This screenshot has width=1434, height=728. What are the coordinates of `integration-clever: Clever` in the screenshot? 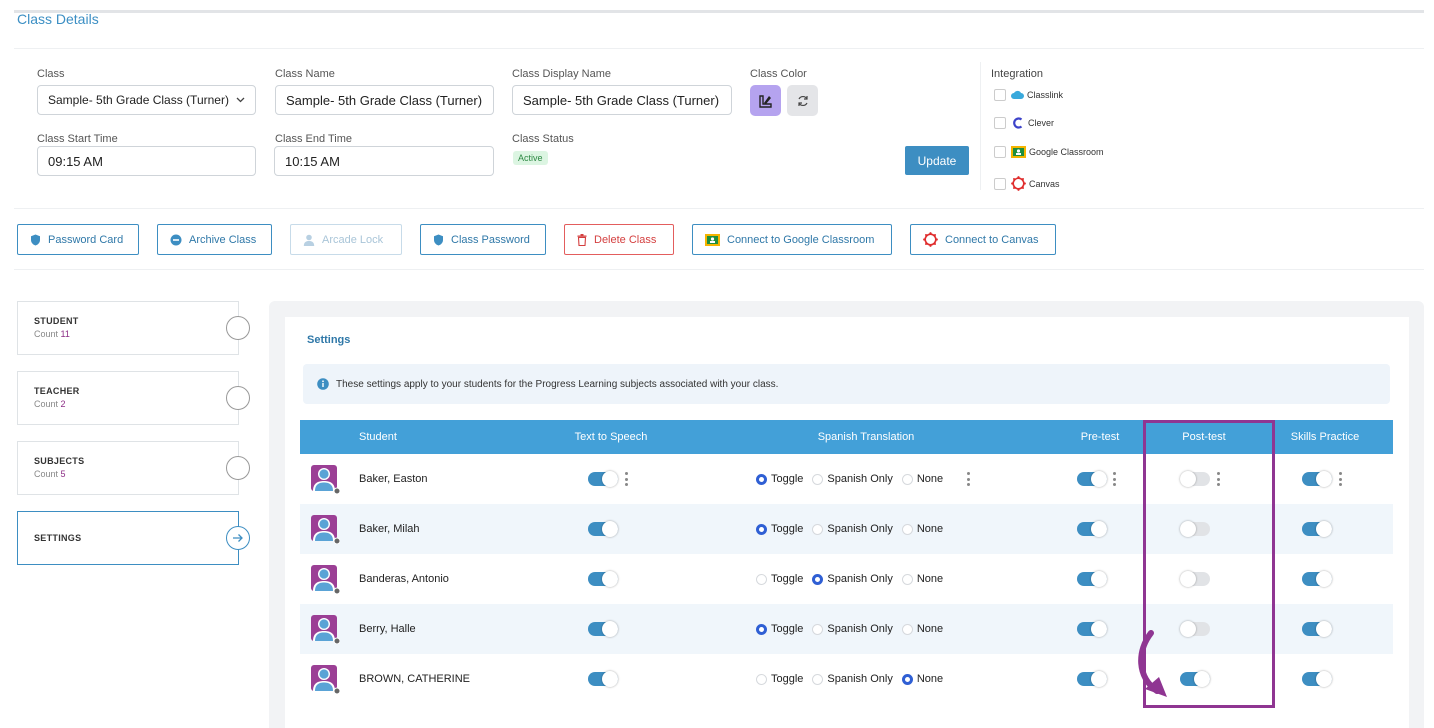 It's located at (1024, 123).